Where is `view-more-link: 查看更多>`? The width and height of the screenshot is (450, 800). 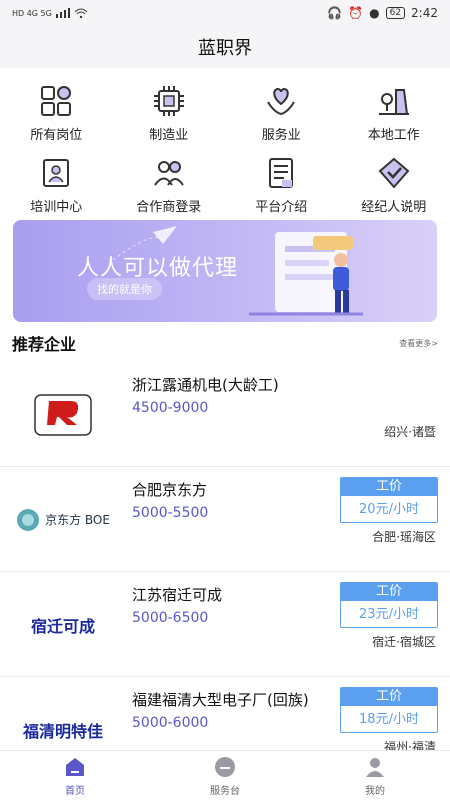 view-more-link: 查看更多> is located at coordinates (418, 343).